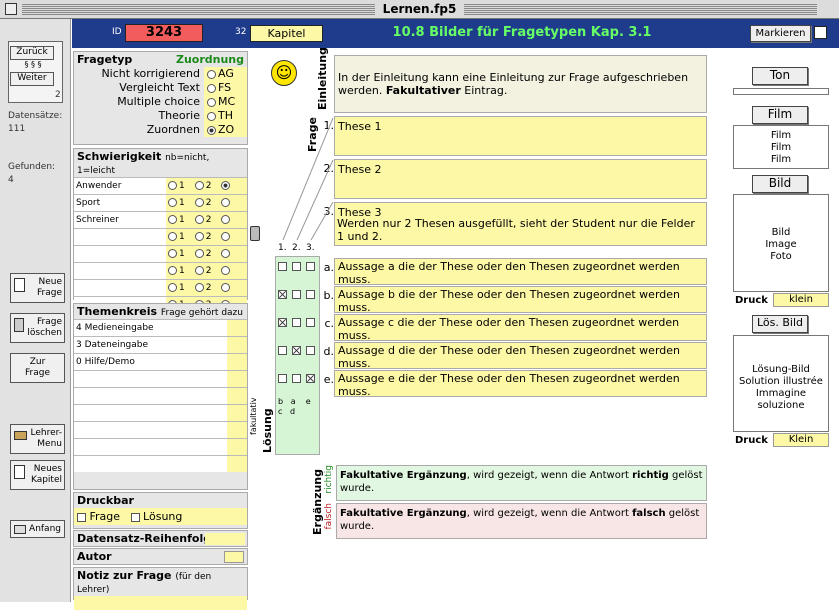  I want to click on teacher-menu-button: Lehrer- Menu, so click(37, 439).